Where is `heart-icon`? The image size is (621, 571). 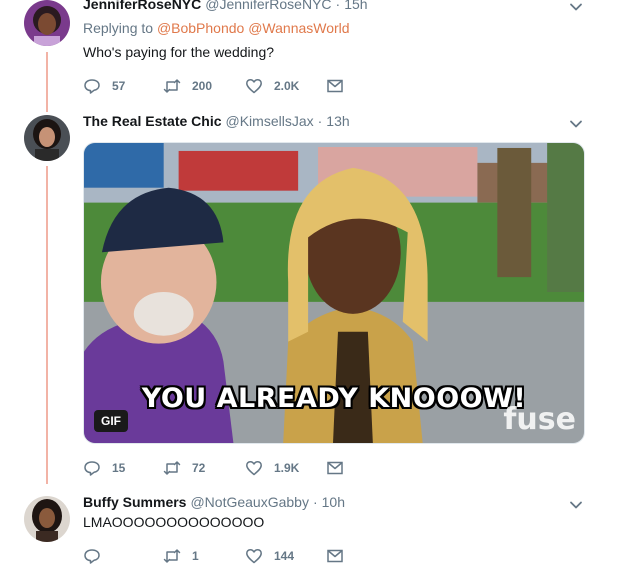 heart-icon is located at coordinates (254, 556).